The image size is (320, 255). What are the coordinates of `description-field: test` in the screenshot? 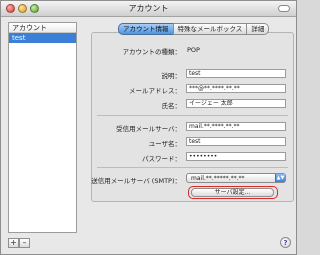 It's located at (236, 73).